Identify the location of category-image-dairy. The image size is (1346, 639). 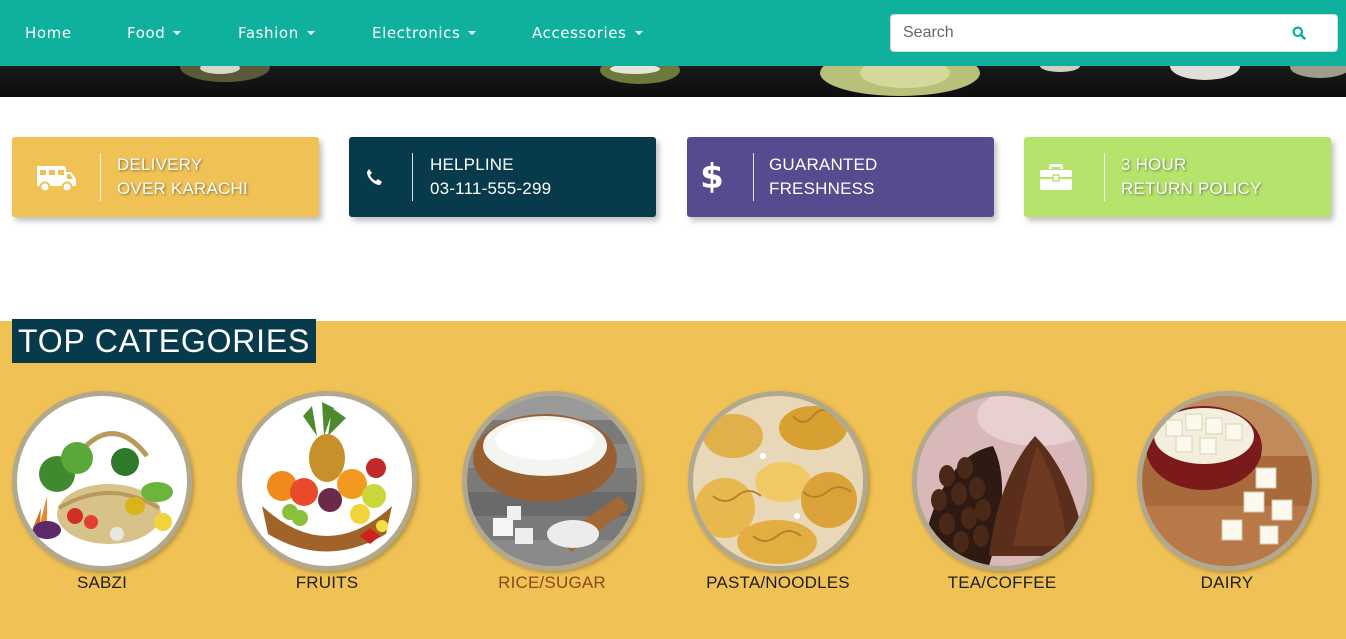
(1227, 481).